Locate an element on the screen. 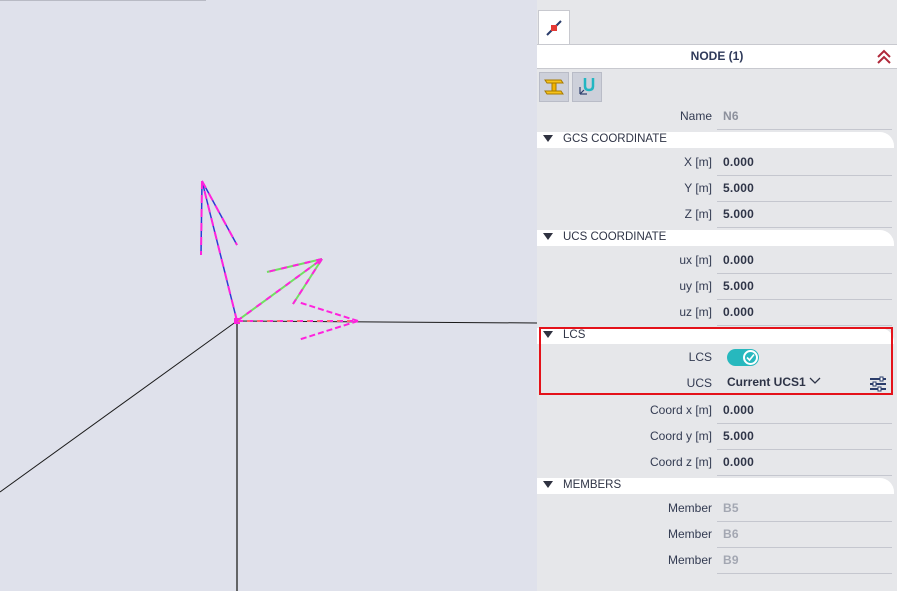  section-title: GCS COORDINATE is located at coordinates (615, 139).